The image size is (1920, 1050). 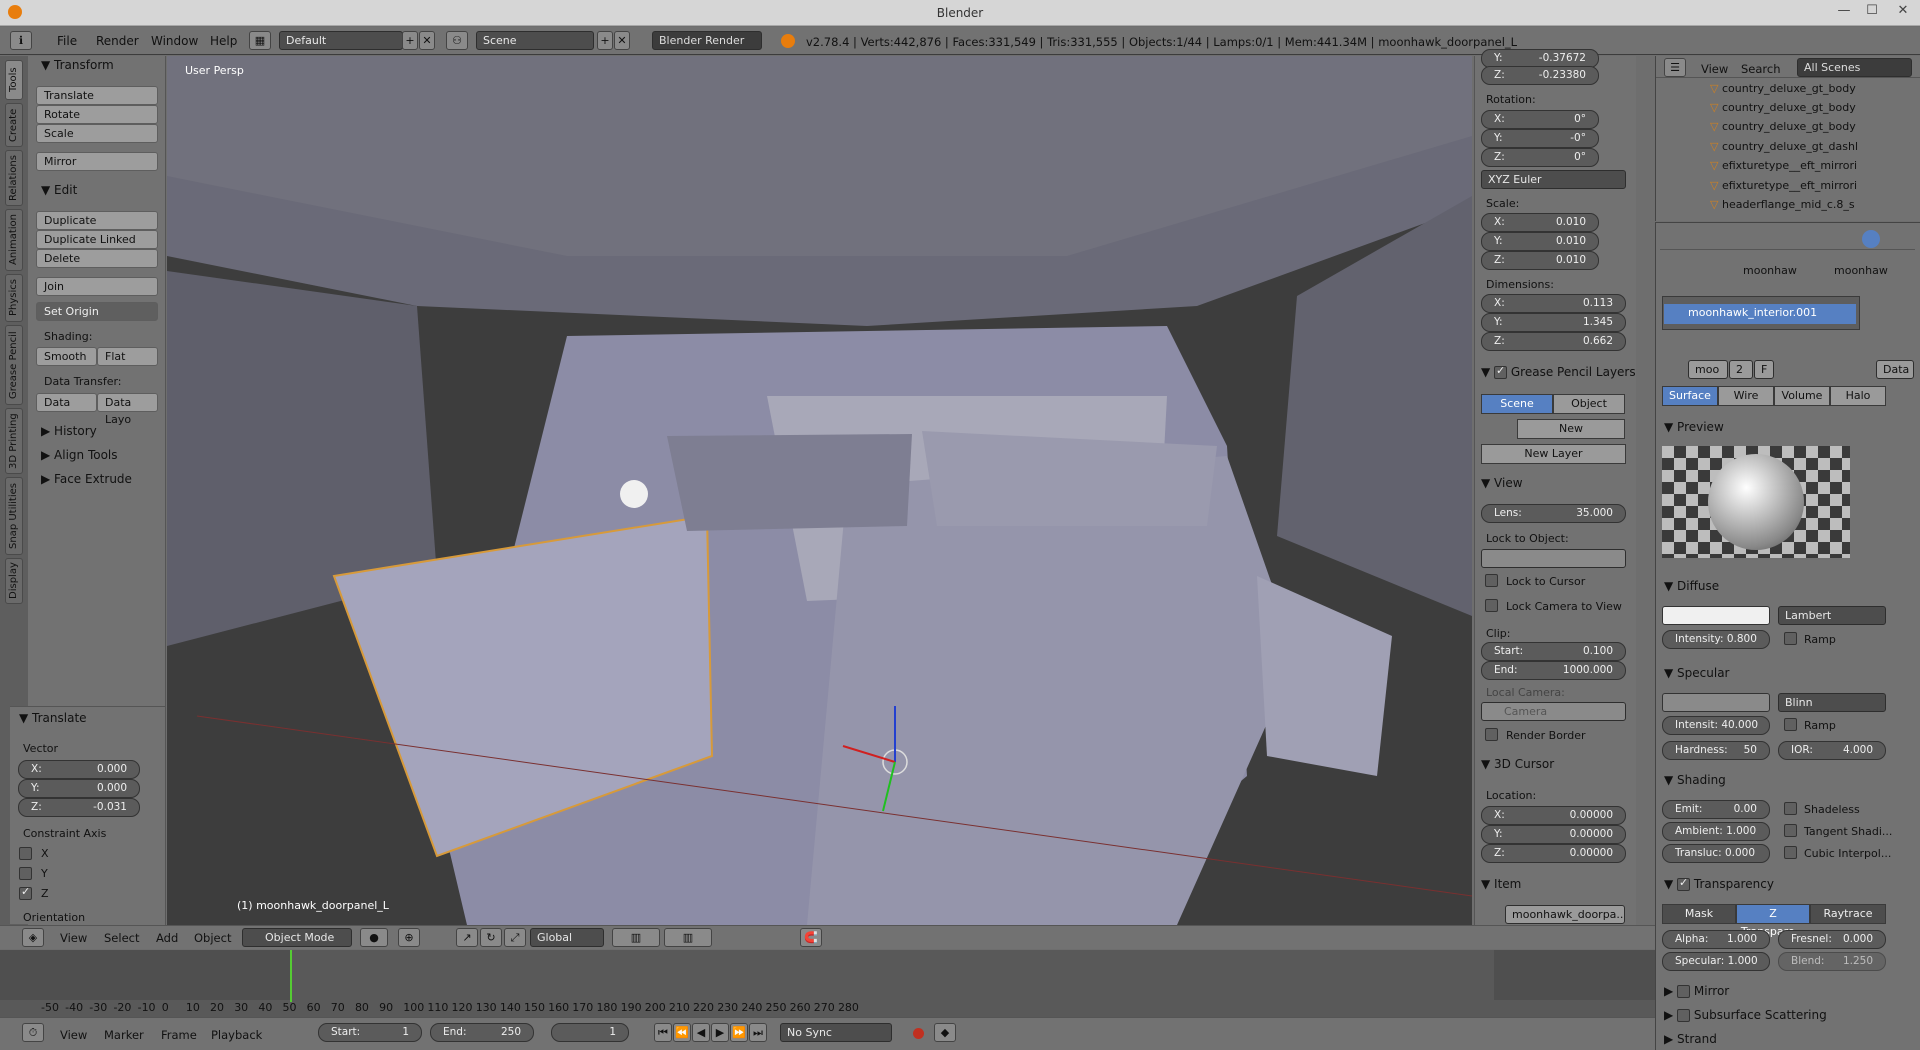 What do you see at coordinates (1684, 883) in the screenshot?
I see `transparency-checkbox` at bounding box center [1684, 883].